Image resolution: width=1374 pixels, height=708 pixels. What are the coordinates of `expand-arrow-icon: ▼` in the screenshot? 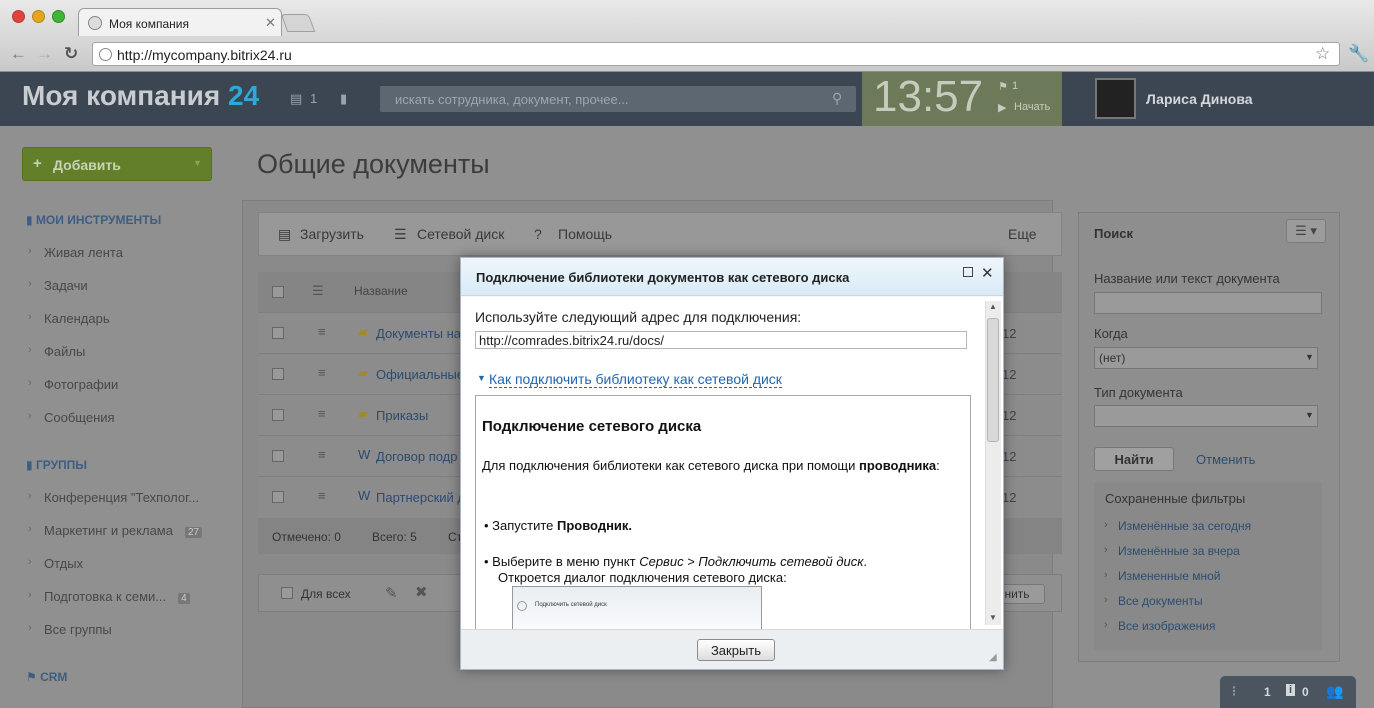 It's located at (481, 378).